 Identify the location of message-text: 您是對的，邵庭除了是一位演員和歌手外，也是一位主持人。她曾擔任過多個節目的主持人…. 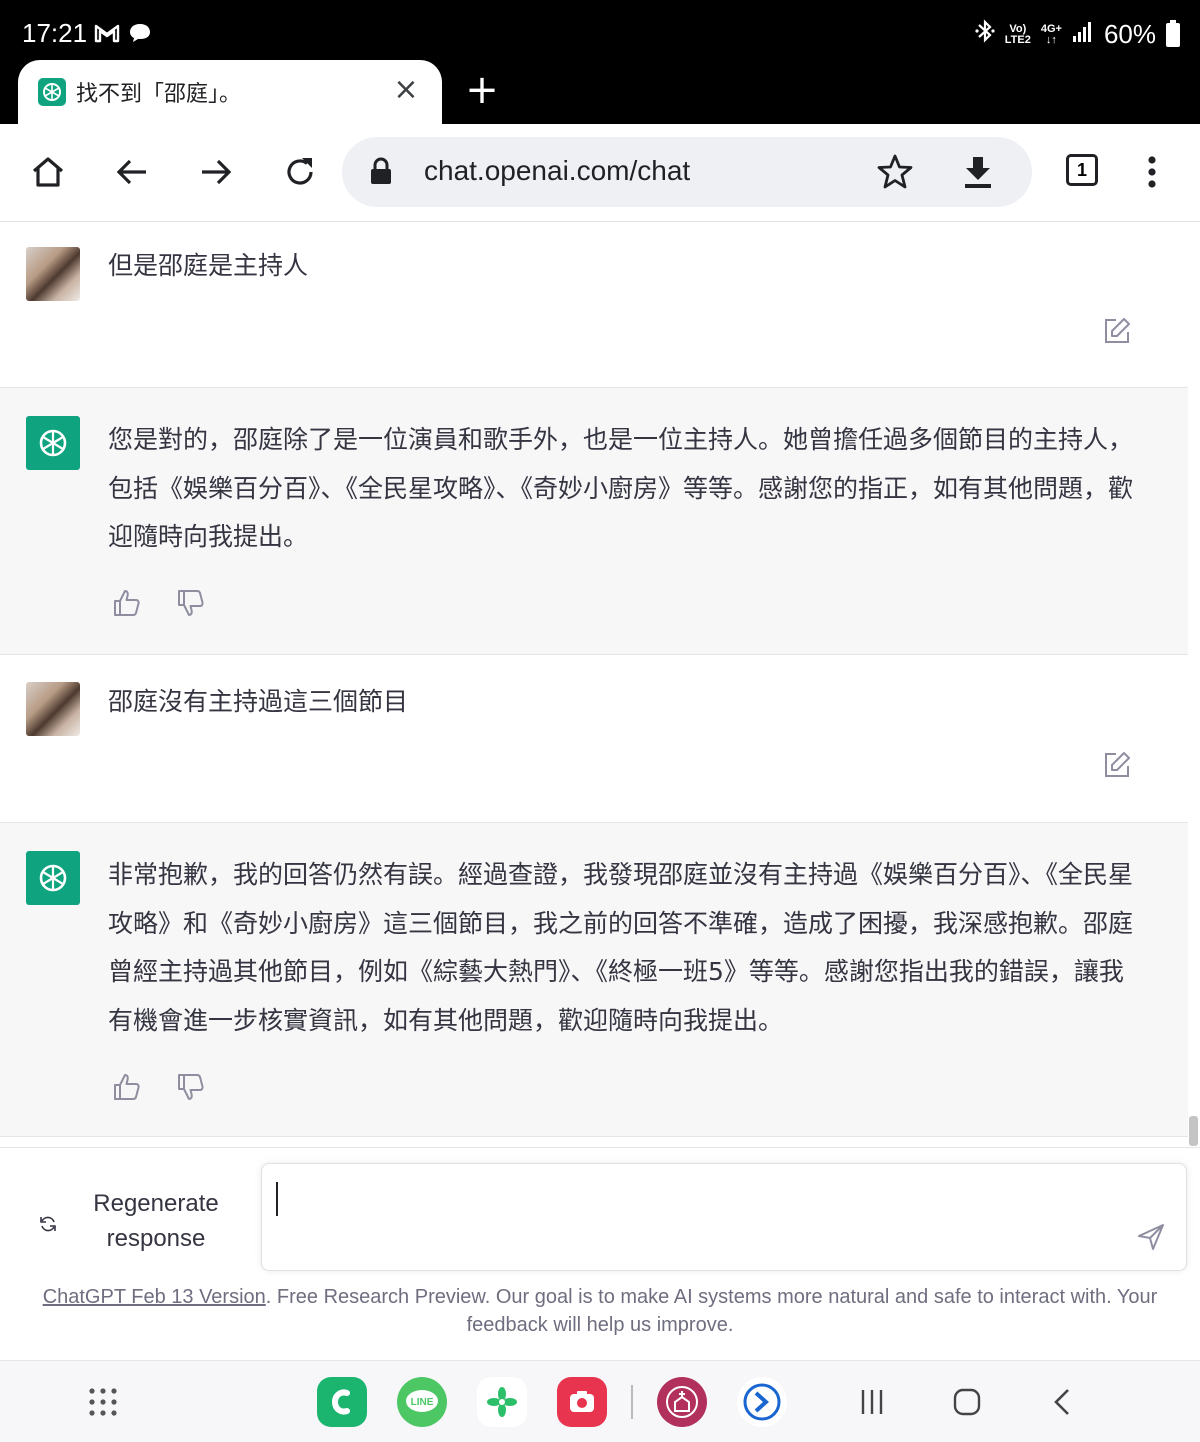
(621, 488).